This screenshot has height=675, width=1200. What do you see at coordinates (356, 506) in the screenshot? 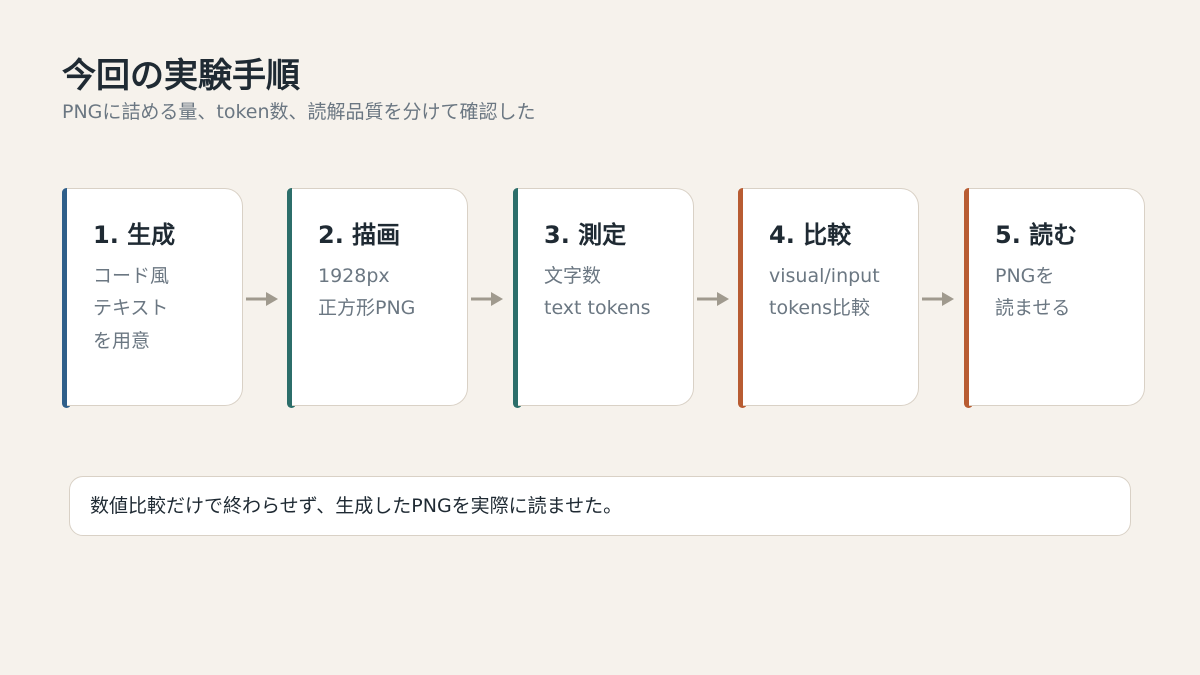
I see `summary-note-text: 数値比較だけで終わらせず、生成したPNGを実際に読ませた。` at bounding box center [356, 506].